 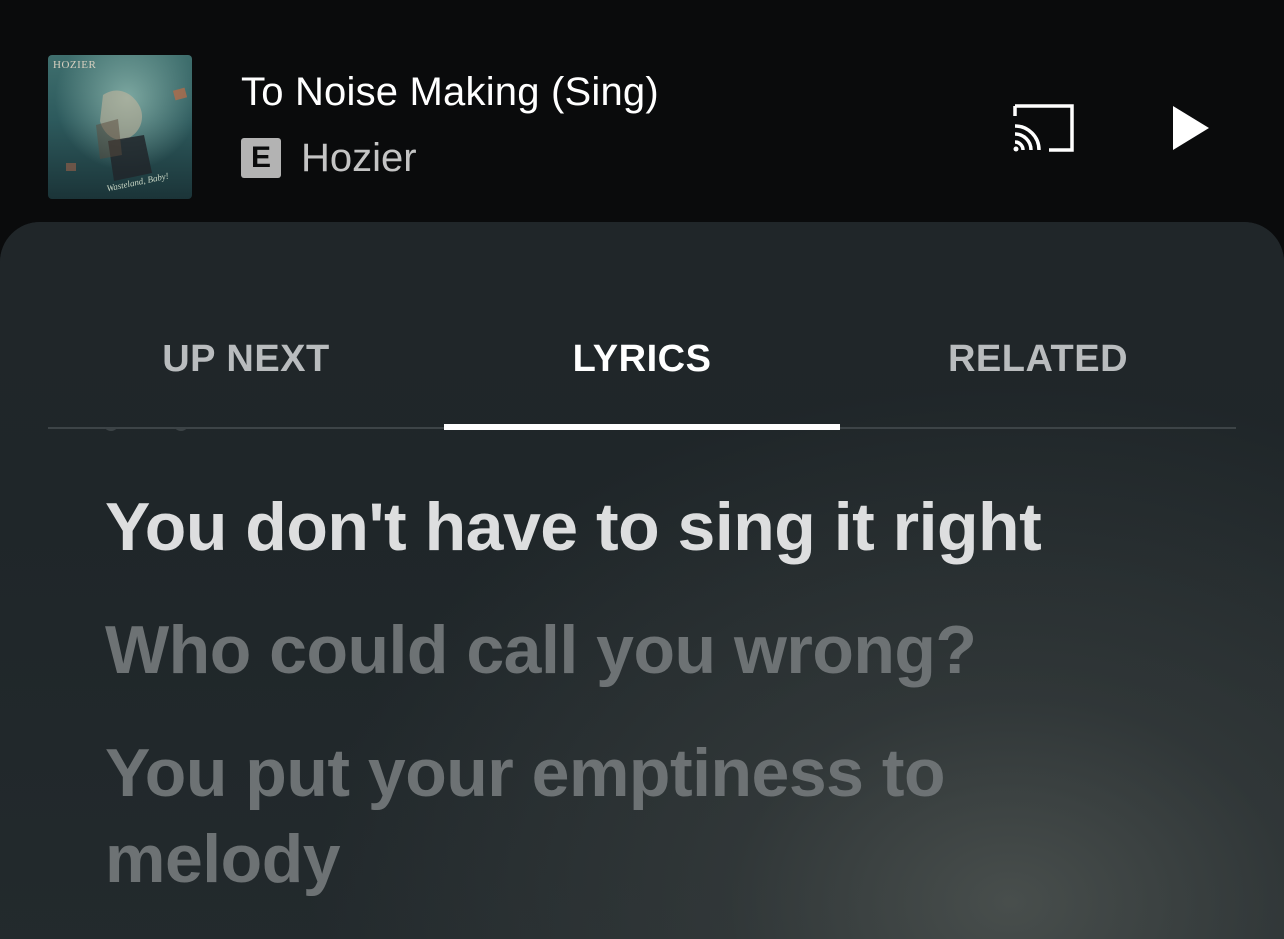 I want to click on album-art-image, so click(x=120, y=127).